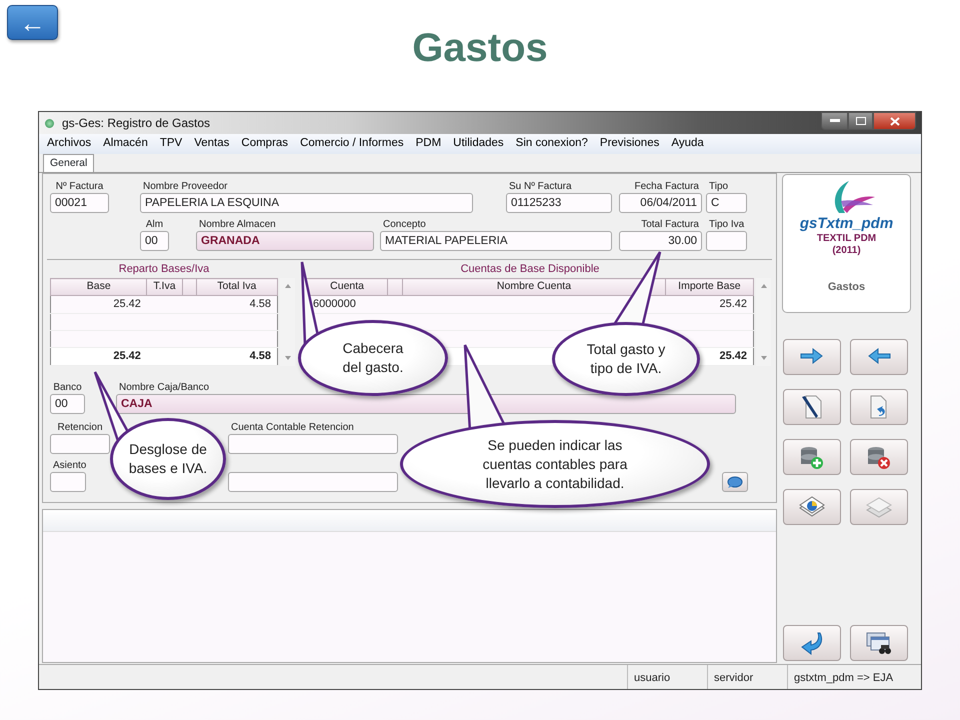 The image size is (960, 720). Describe the element at coordinates (292, 427) in the screenshot. I see `field-label: Cuenta Contable Retencion` at that location.